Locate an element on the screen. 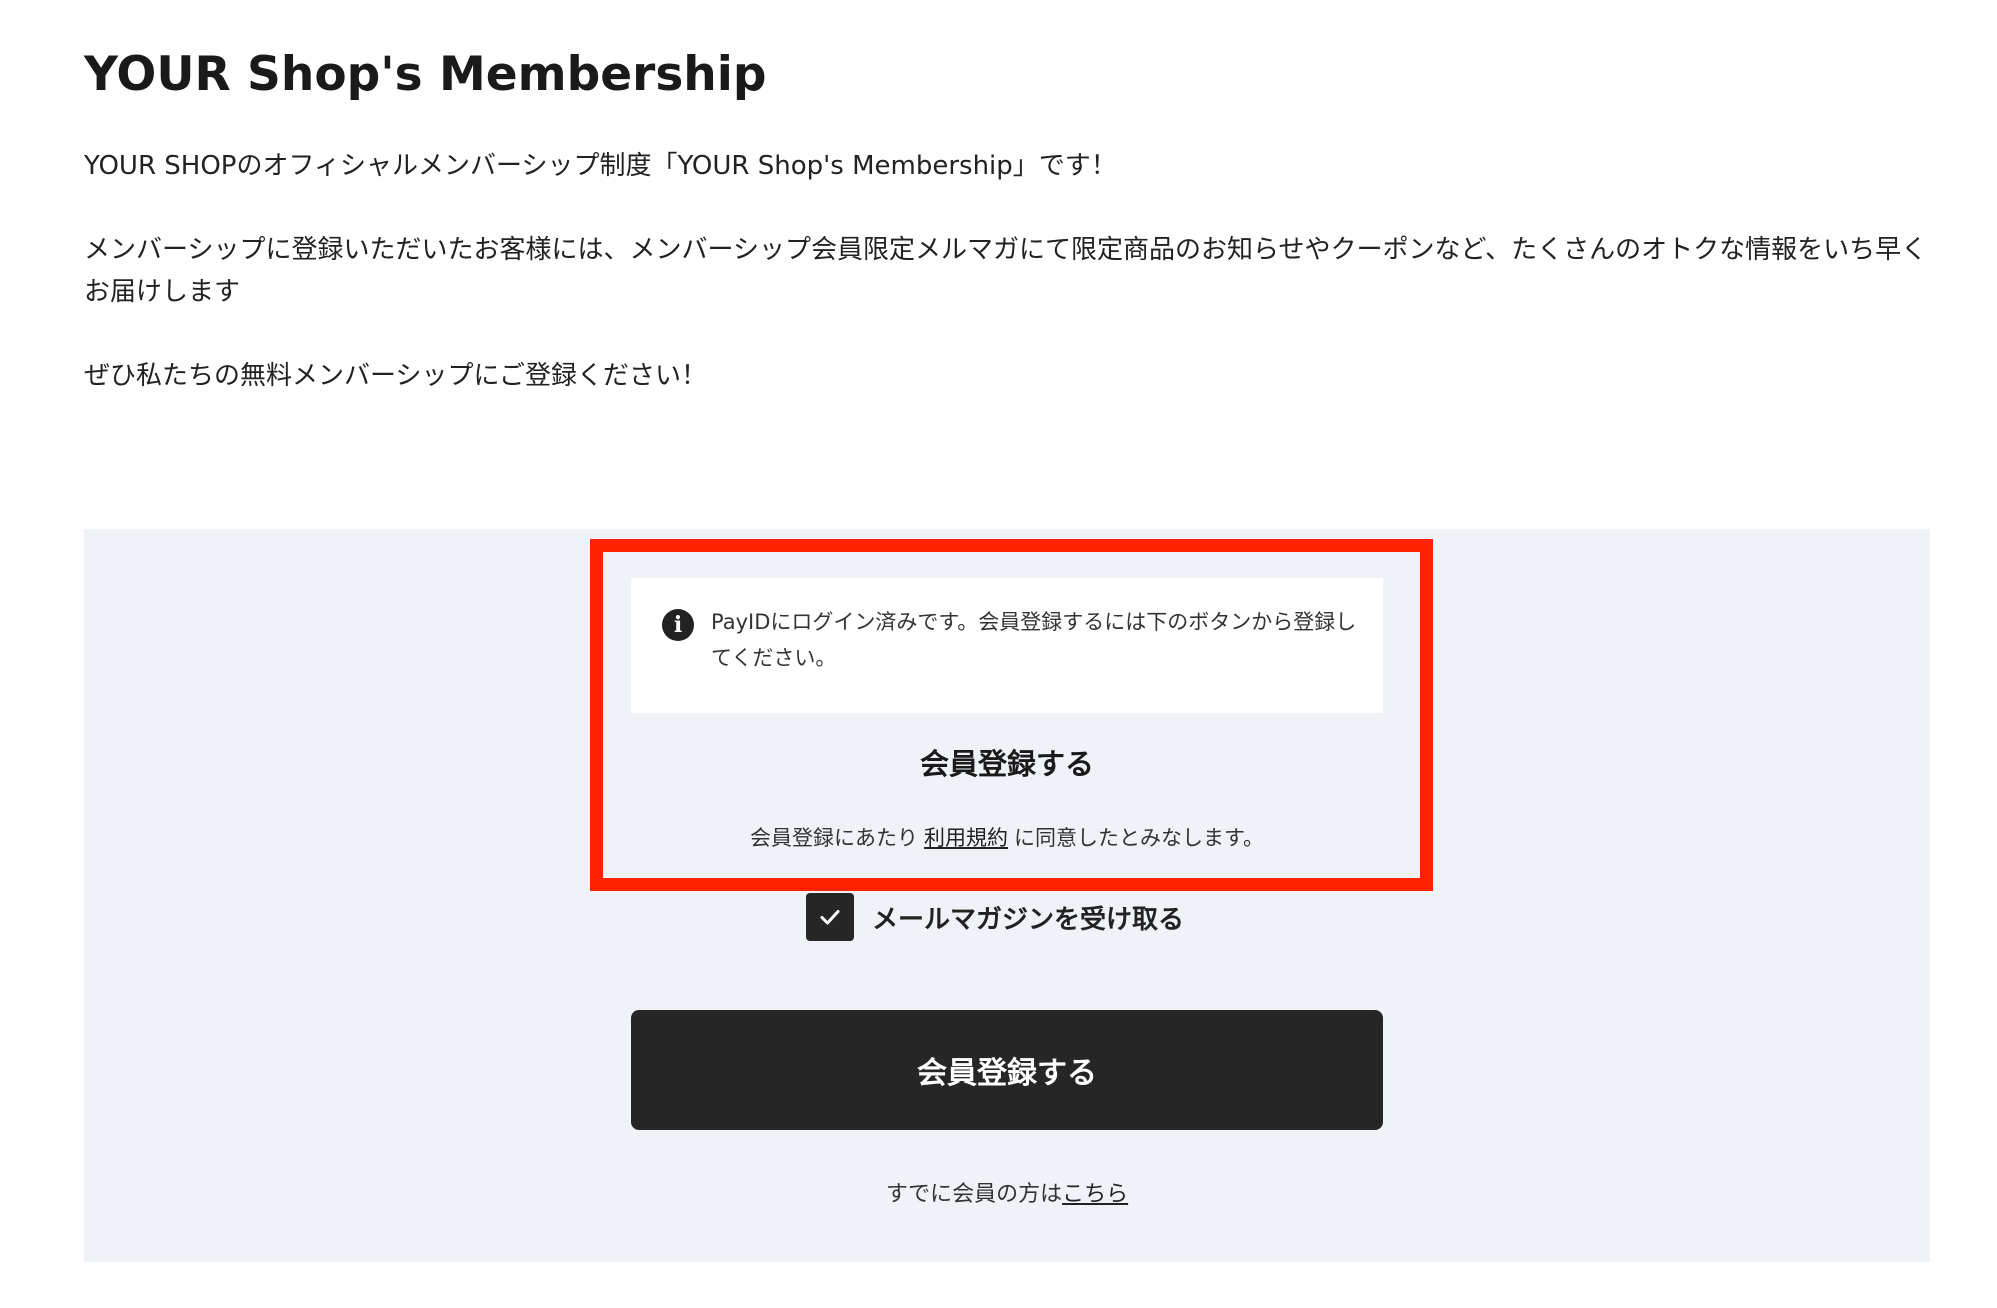  terms-link: 利用規約 is located at coordinates (966, 838).